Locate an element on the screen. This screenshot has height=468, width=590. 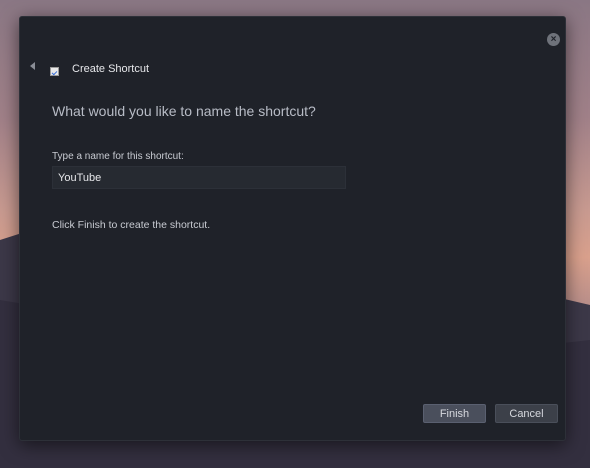
close-icon: × is located at coordinates (553, 39).